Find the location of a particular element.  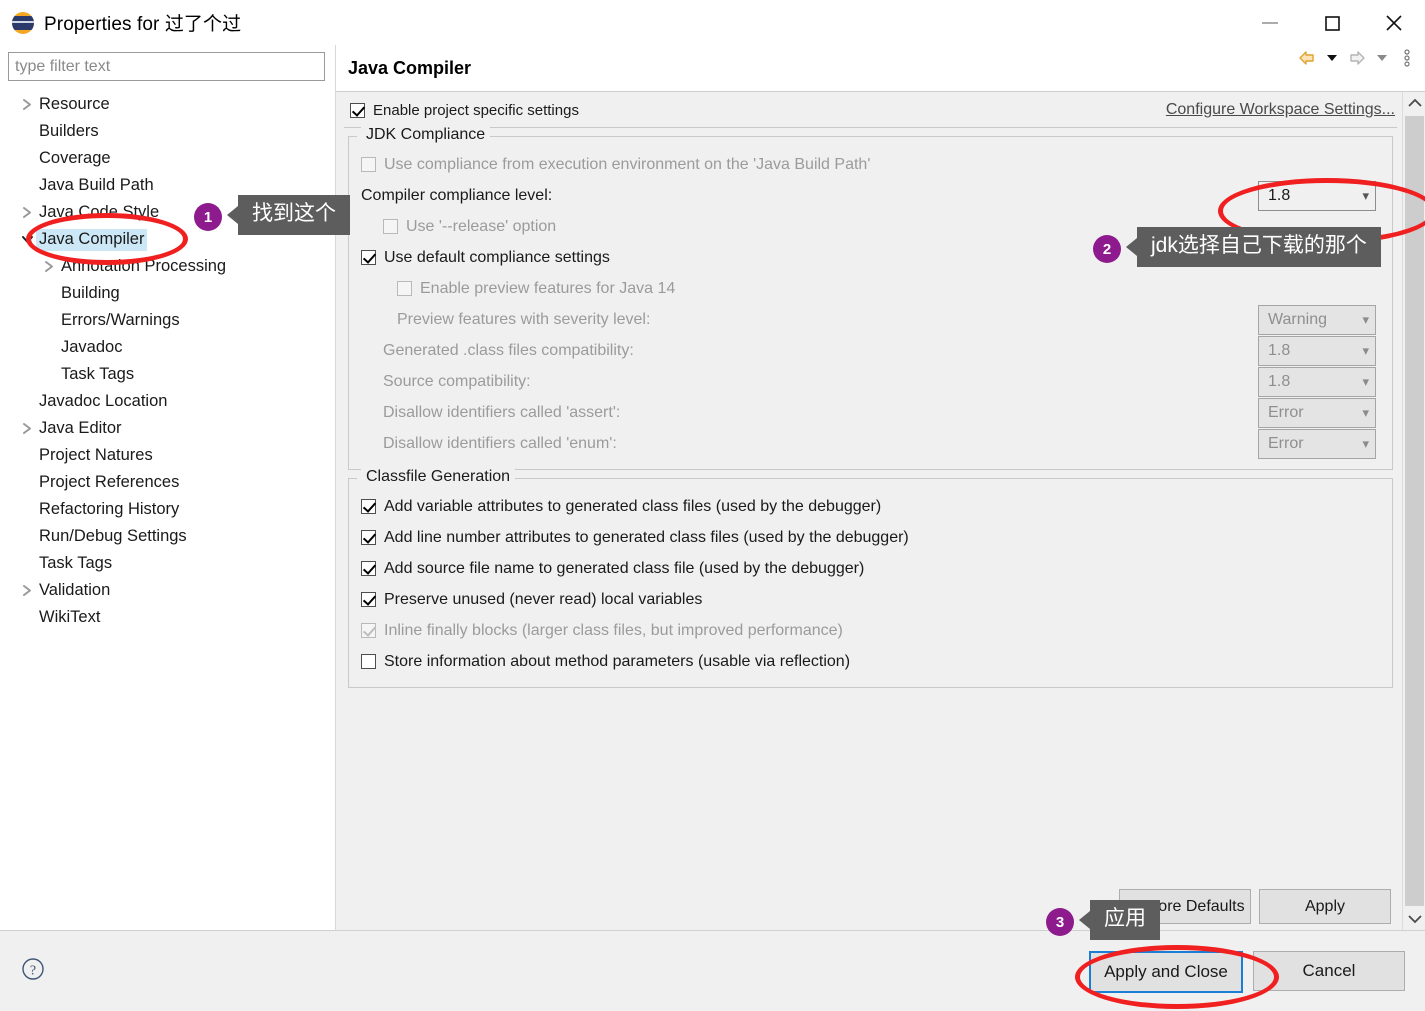

jdk-compliance-title: JDK Compliance is located at coordinates (426, 135).